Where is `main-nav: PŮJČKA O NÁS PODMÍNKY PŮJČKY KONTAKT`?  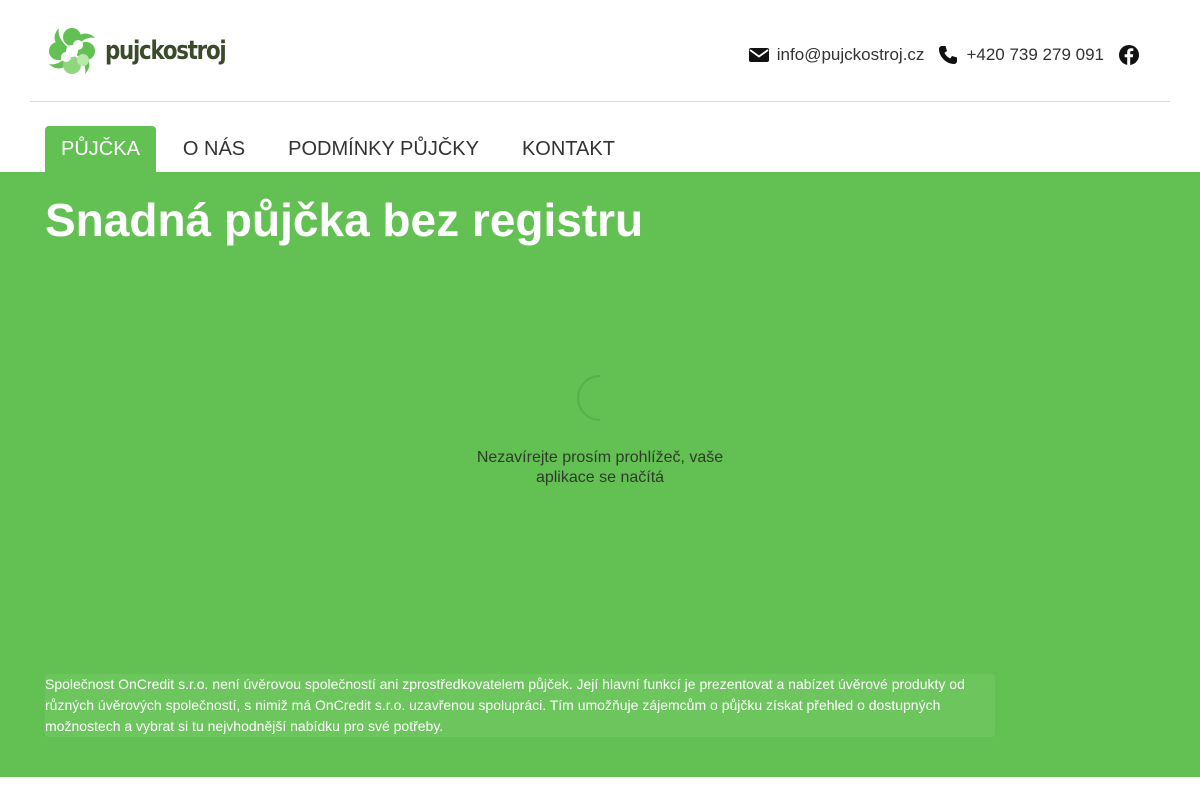 main-nav: PŮJČKA O NÁS PODMÍNKY PŮJČKY KONTAKT is located at coordinates (343, 149).